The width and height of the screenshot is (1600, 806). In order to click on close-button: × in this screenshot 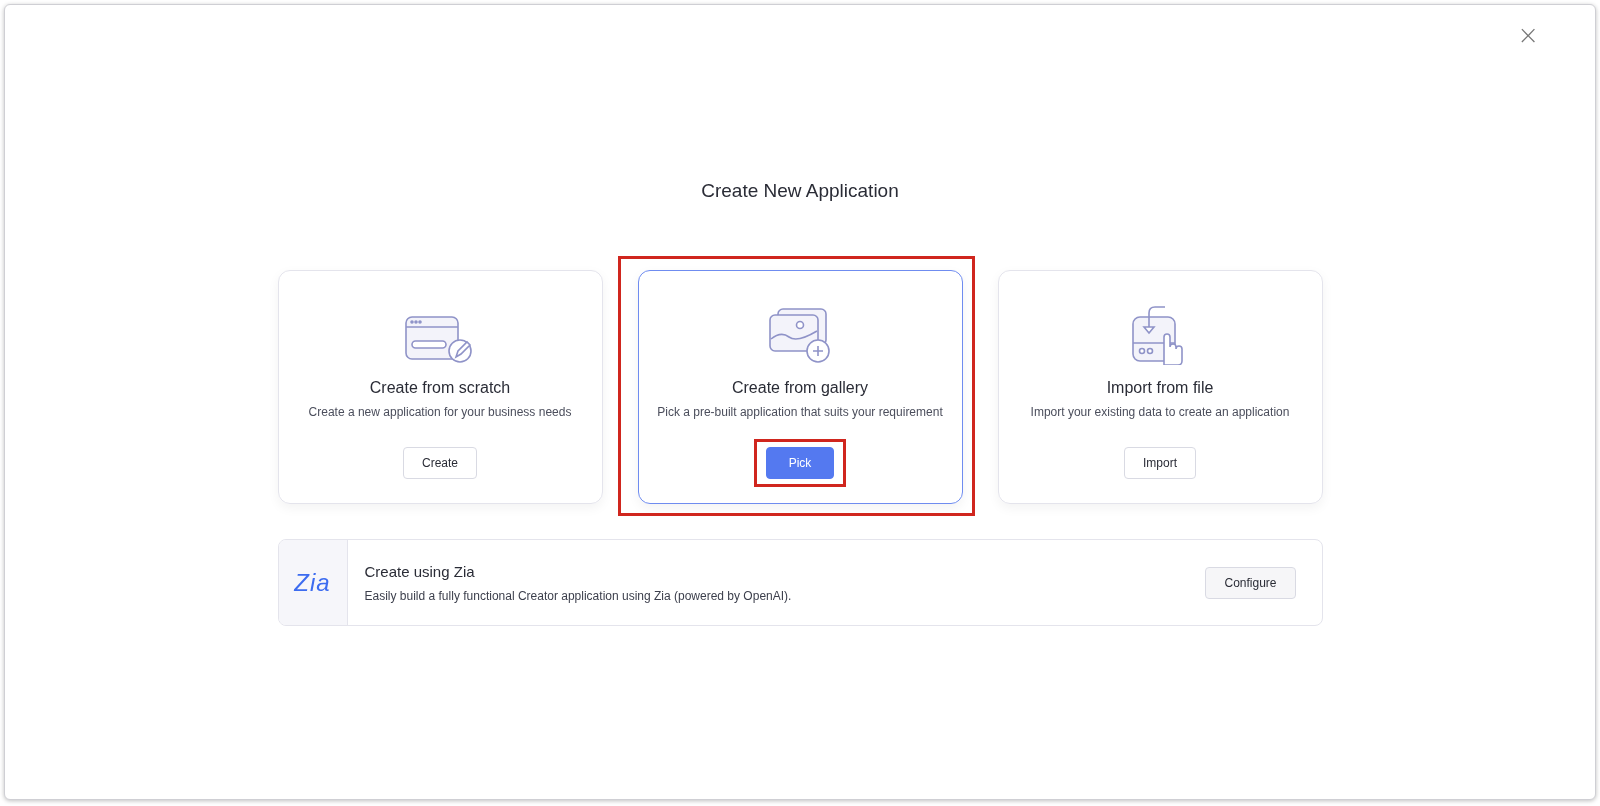, I will do `click(1528, 35)`.